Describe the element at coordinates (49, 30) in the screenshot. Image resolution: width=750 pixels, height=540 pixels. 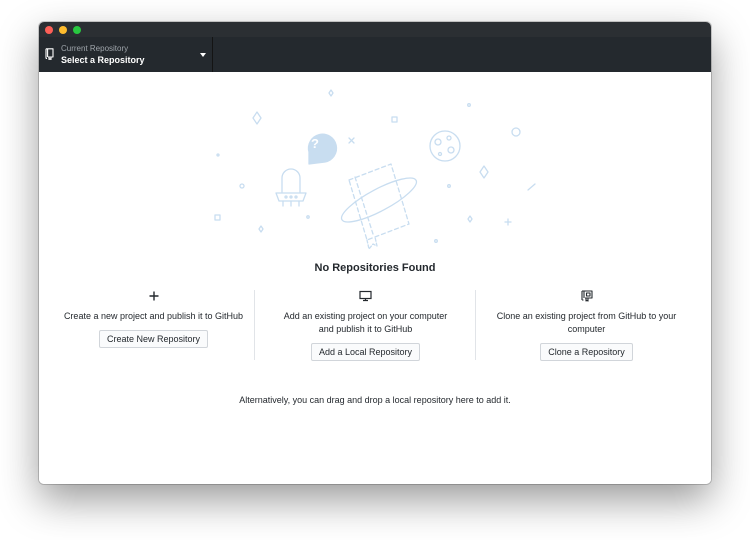
I see `close-window-button` at that location.